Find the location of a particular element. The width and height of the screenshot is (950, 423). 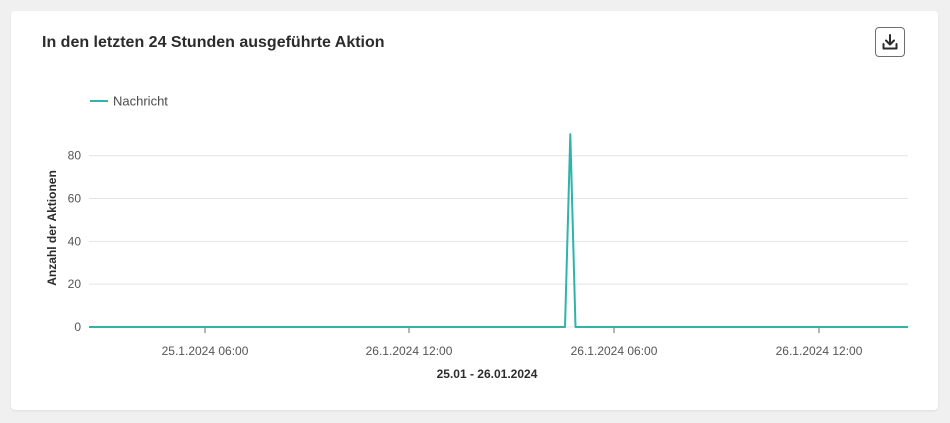

y-tick-label: 60 is located at coordinates (75, 199).